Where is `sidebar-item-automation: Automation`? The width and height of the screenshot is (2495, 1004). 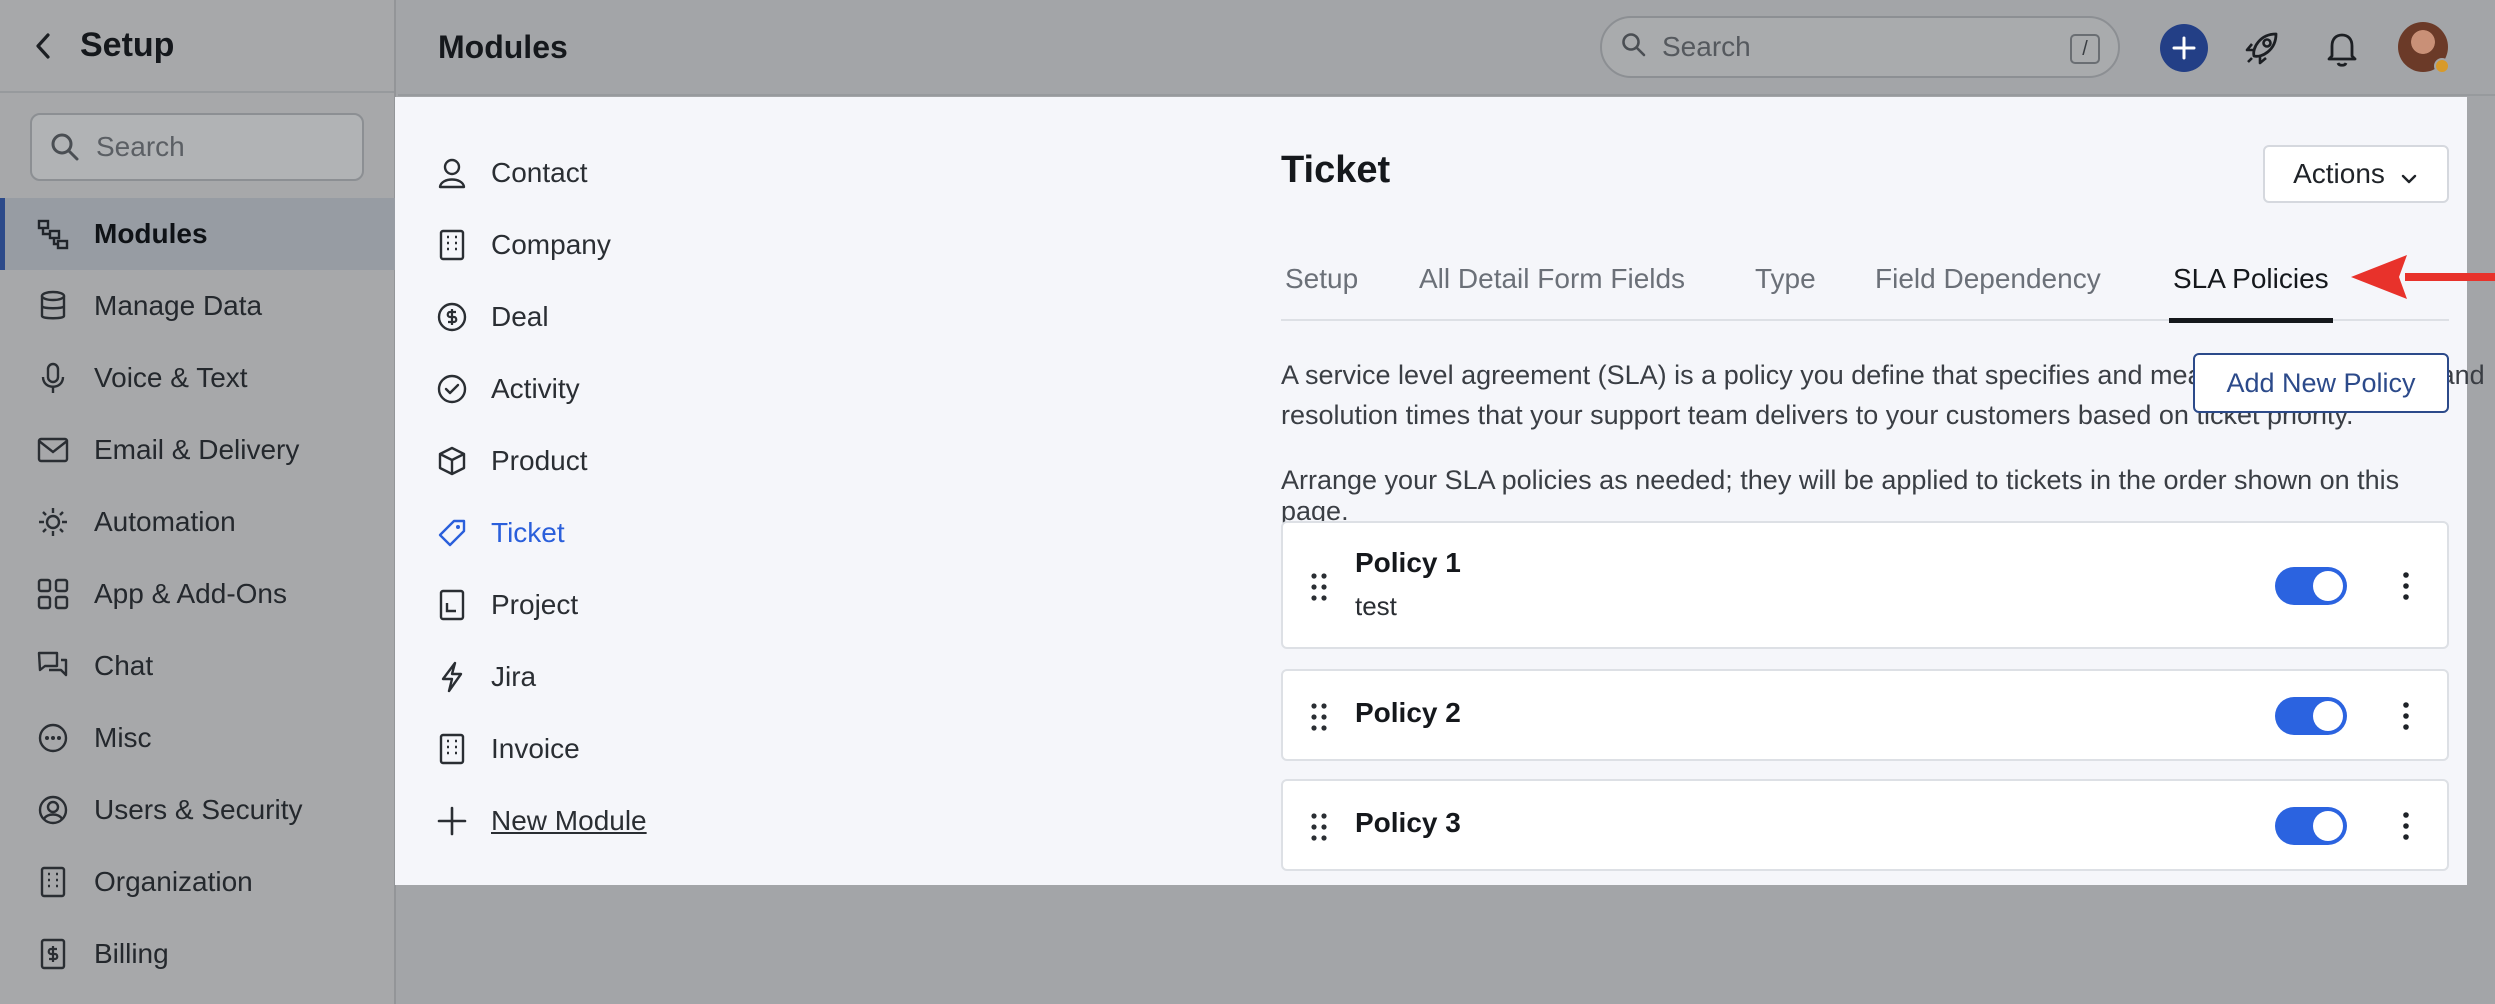 sidebar-item-automation: Automation is located at coordinates (198, 522).